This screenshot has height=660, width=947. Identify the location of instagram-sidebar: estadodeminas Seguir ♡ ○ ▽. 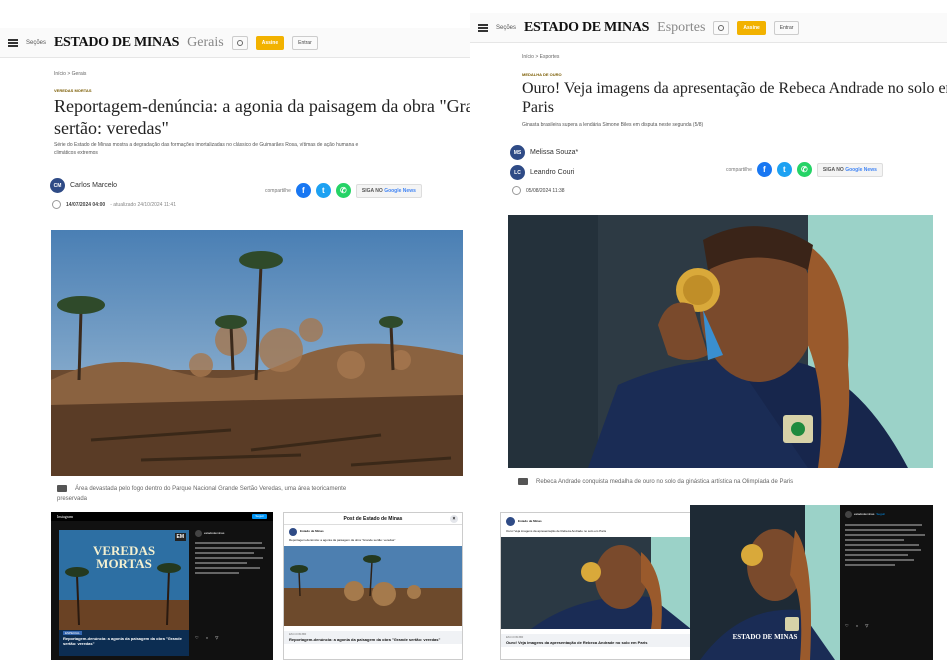
(887, 569).